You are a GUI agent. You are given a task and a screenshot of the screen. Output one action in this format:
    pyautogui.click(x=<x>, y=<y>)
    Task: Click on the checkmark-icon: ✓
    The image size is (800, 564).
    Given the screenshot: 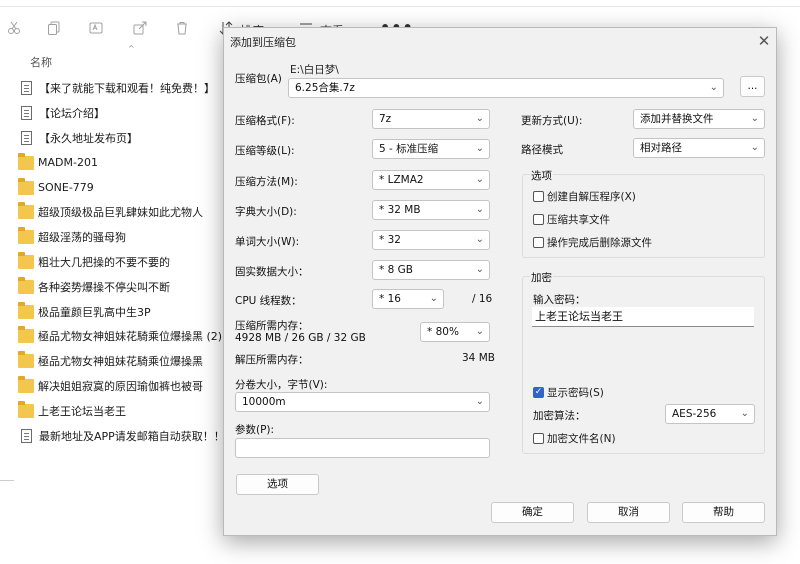 What is the action you would take?
    pyautogui.click(x=538, y=392)
    